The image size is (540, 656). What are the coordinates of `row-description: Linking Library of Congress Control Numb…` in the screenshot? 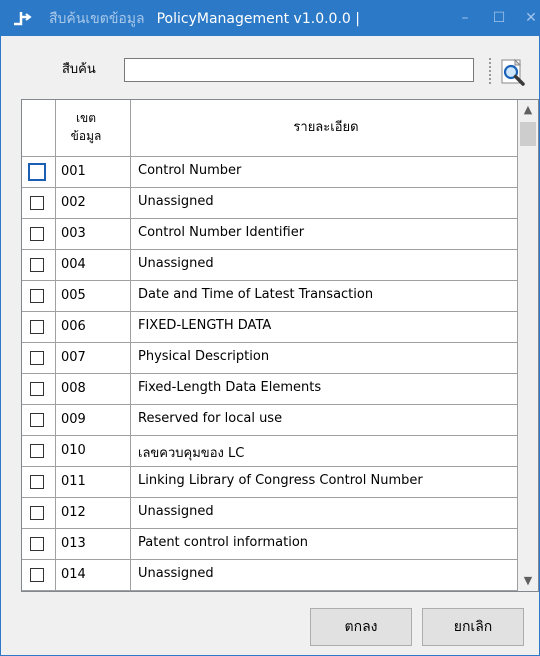 It's located at (280, 480).